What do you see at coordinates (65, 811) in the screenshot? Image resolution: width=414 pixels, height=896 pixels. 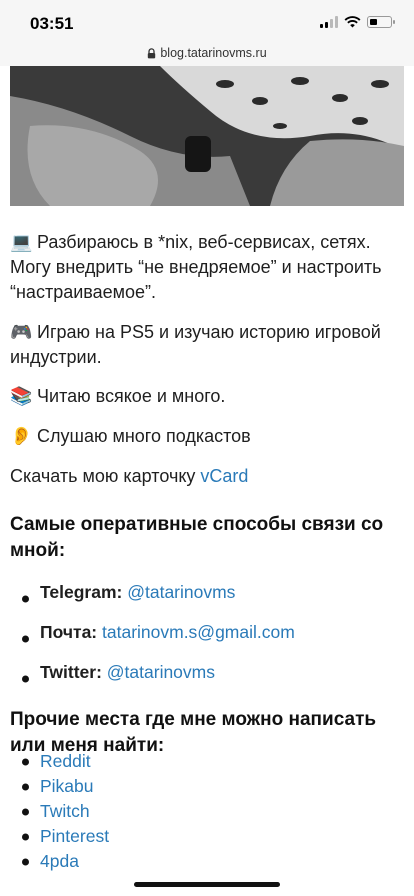 I see `twitch-link: Twitch` at bounding box center [65, 811].